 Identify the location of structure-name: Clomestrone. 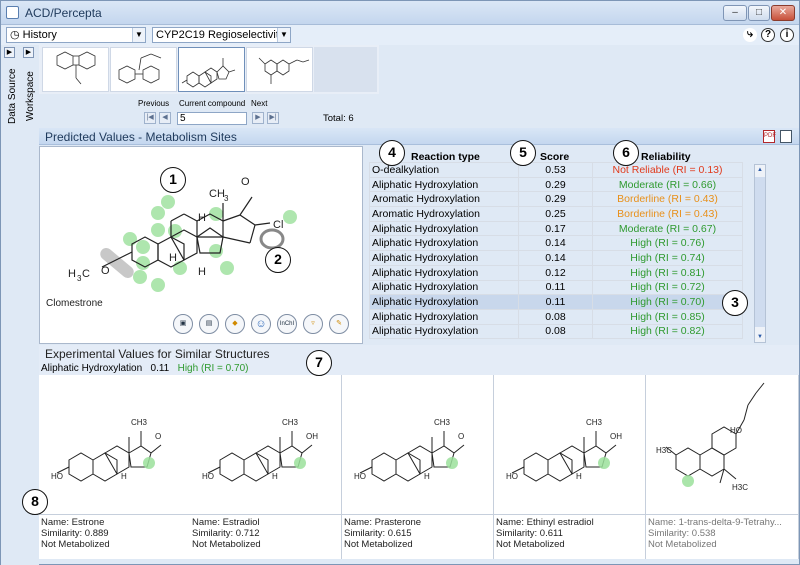
(74, 303).